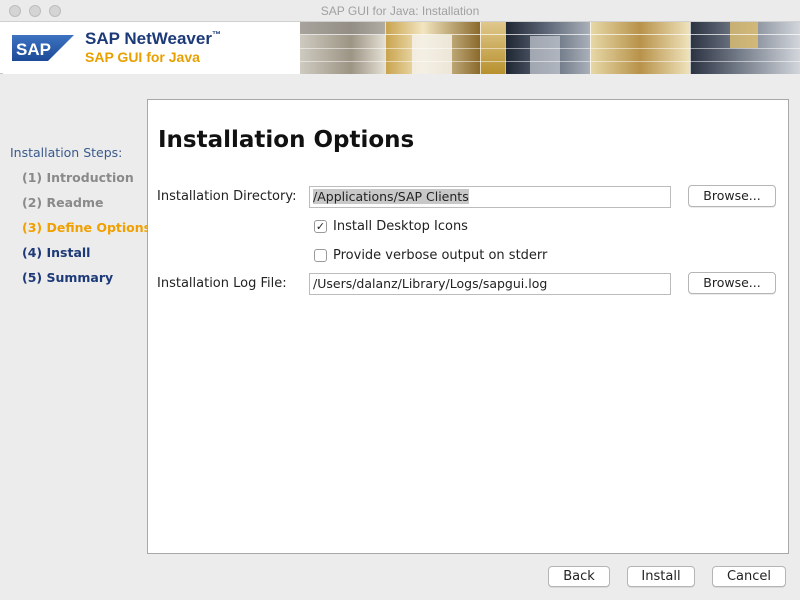 This screenshot has width=800, height=600. I want to click on page-title: Installation Options, so click(286, 140).